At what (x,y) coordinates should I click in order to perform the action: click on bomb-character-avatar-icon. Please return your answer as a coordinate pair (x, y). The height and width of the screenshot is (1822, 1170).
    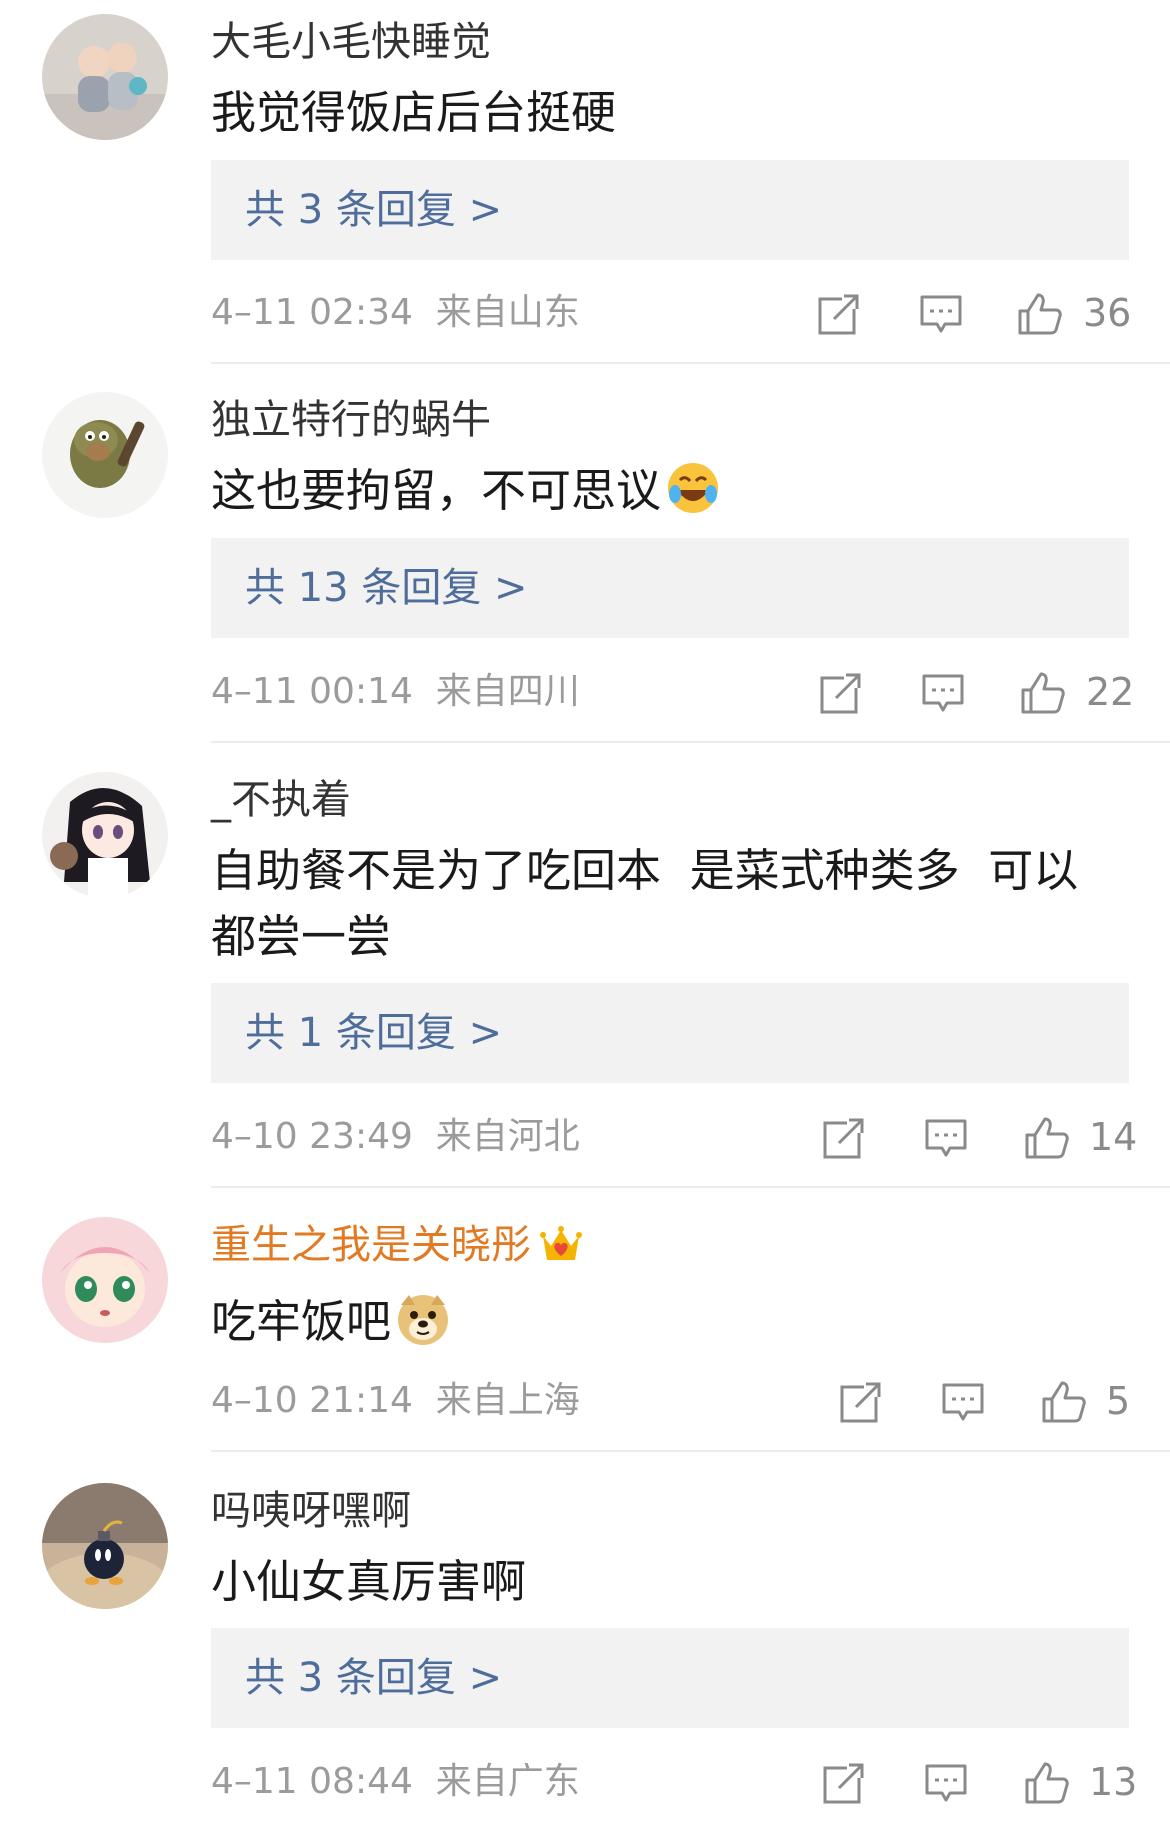
    Looking at the image, I should click on (105, 1546).